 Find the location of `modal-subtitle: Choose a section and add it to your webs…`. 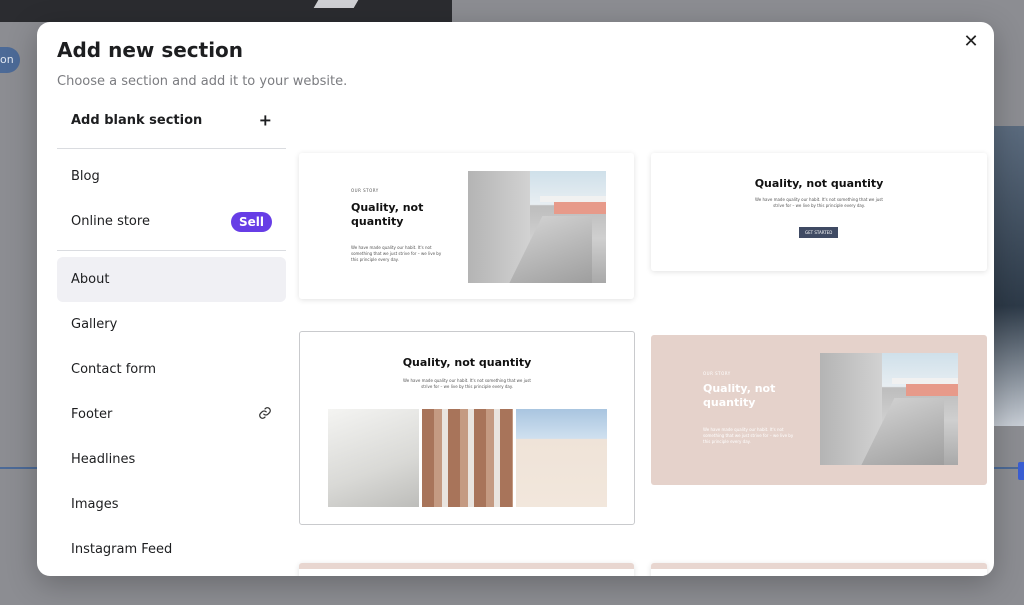

modal-subtitle: Choose a section and add it to your webs… is located at coordinates (202, 81).